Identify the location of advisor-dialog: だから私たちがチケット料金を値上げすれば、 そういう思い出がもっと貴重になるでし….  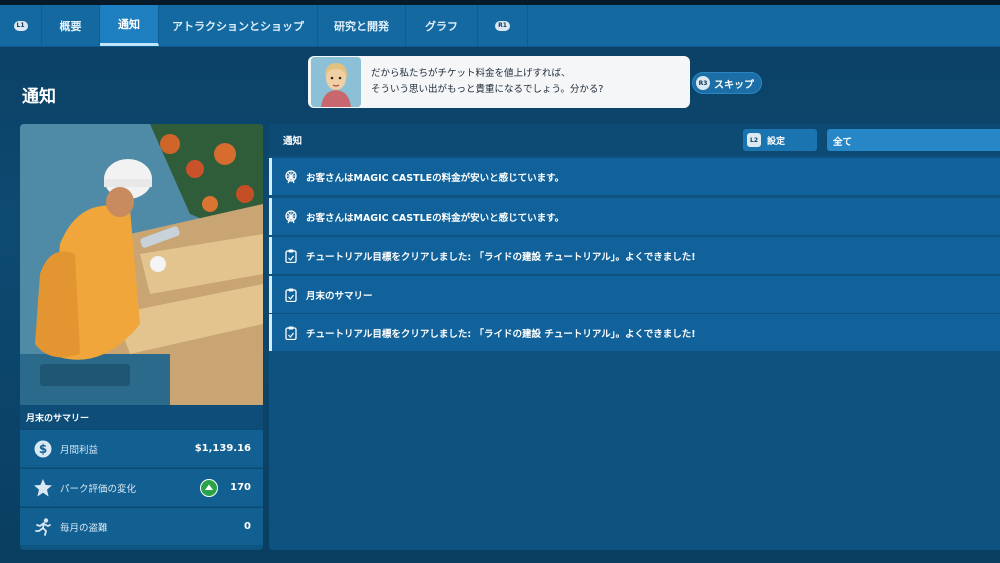
(499, 82).